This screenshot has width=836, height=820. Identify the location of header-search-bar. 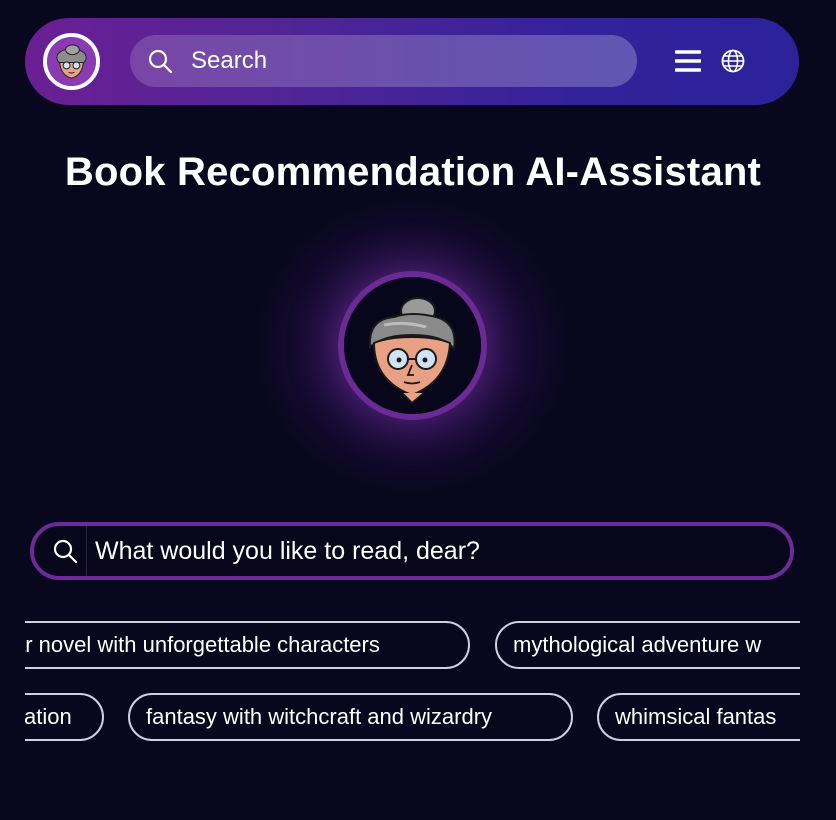
(383, 61).